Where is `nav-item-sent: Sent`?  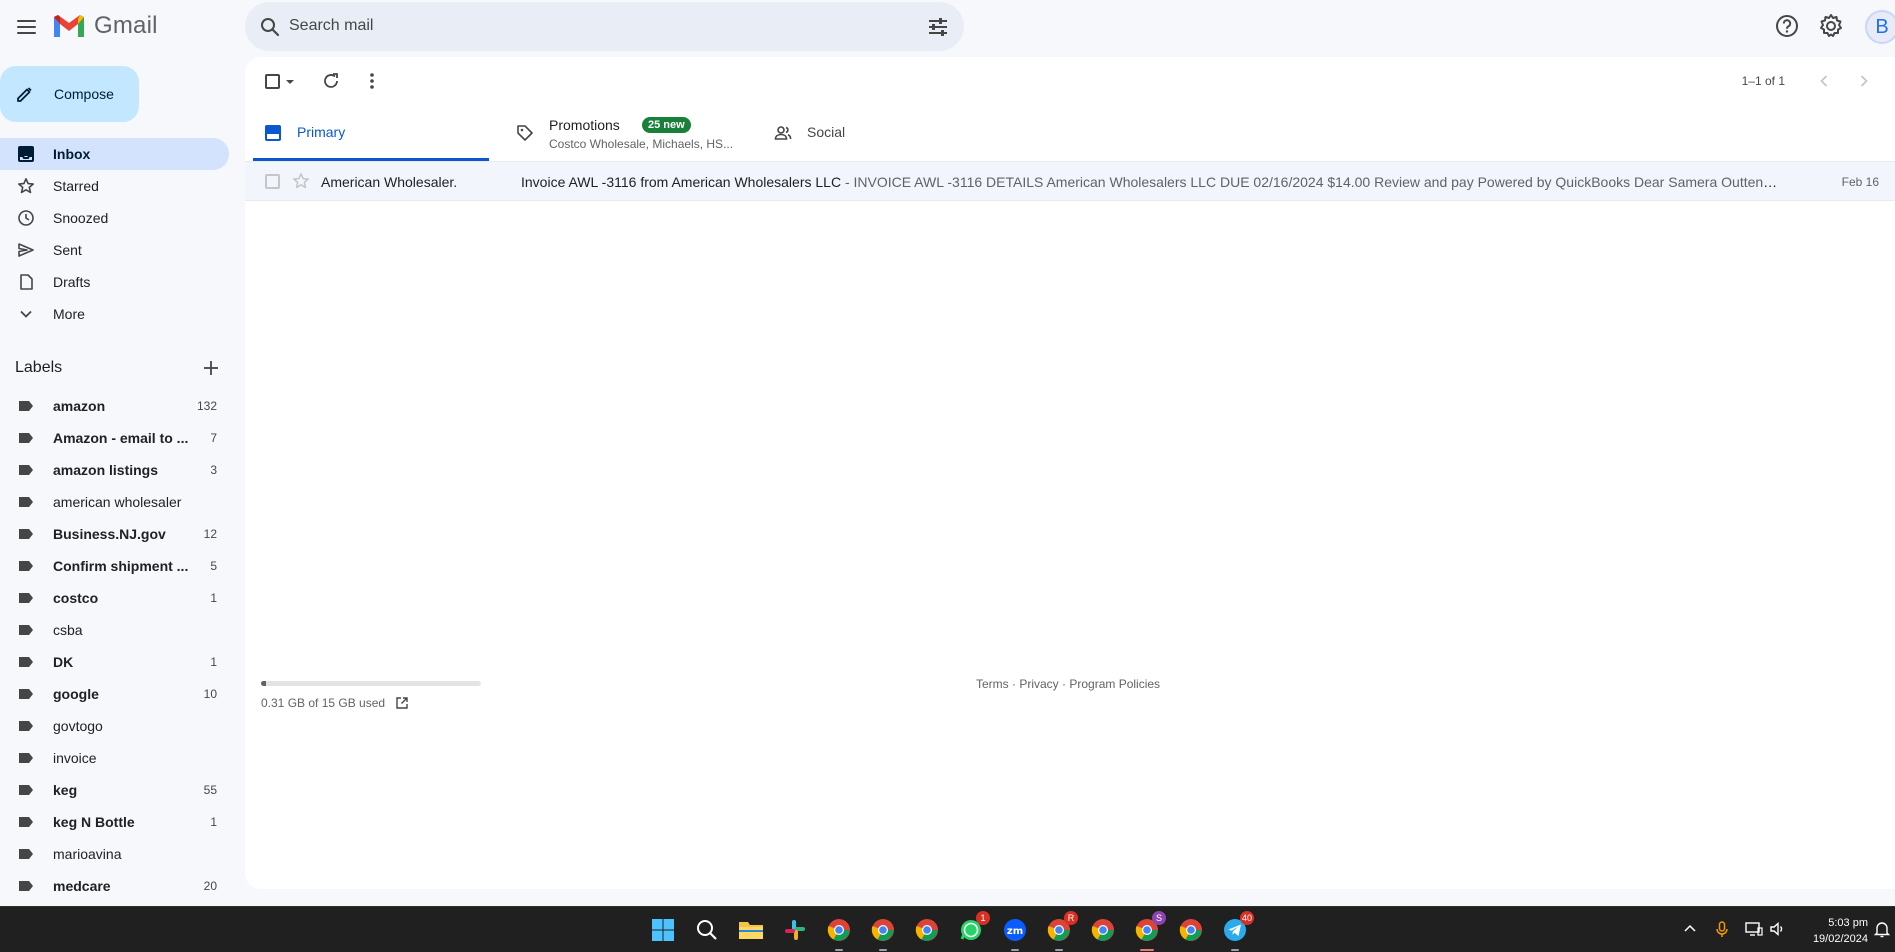
nav-item-sent: Sent is located at coordinates (114, 250).